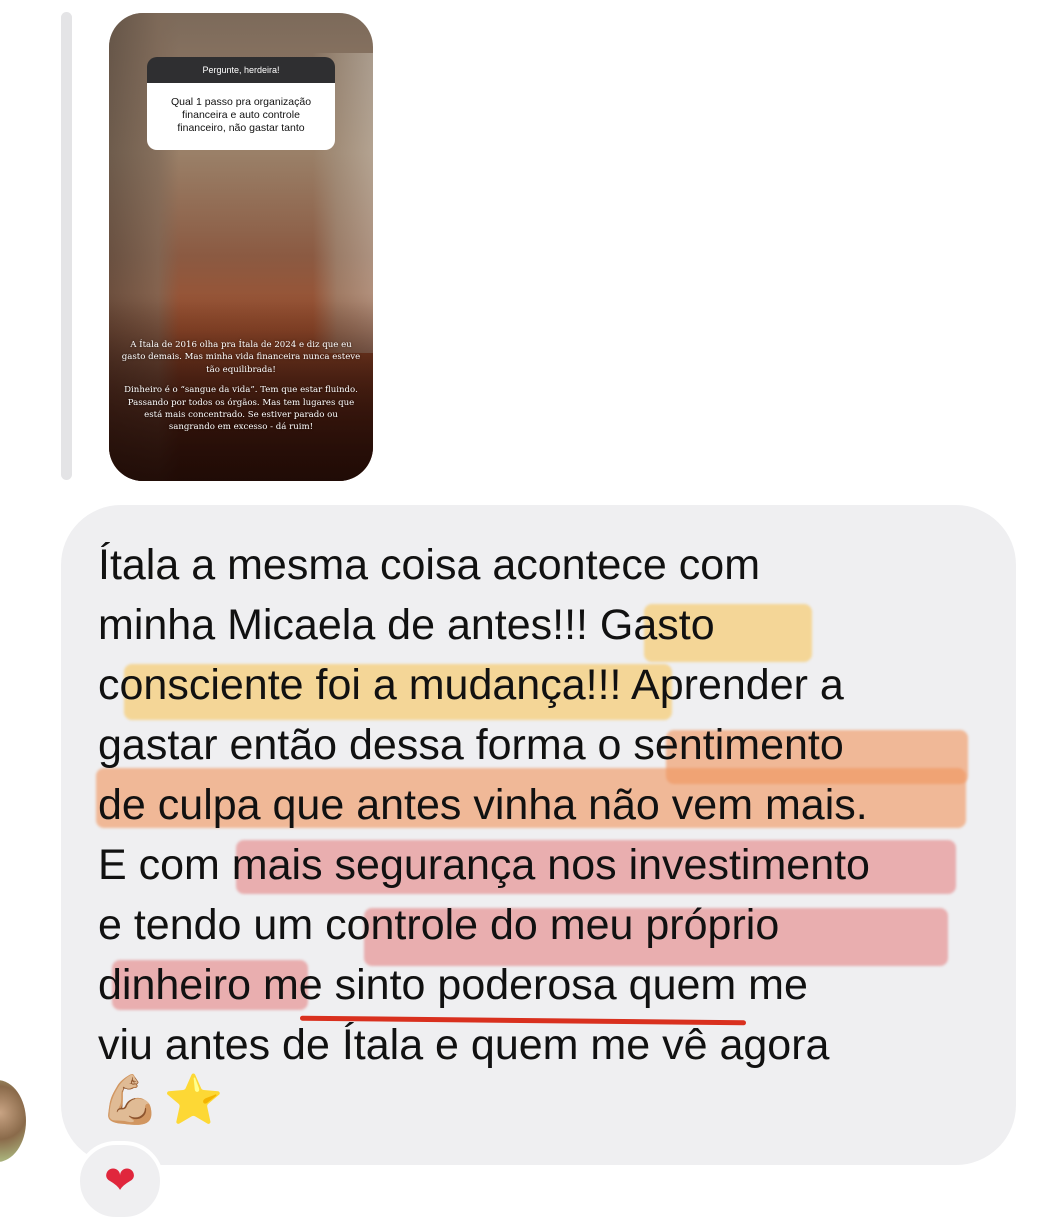  Describe the element at coordinates (241, 128) in the screenshot. I see `question-line: financeiro, não gastar tanto` at that location.